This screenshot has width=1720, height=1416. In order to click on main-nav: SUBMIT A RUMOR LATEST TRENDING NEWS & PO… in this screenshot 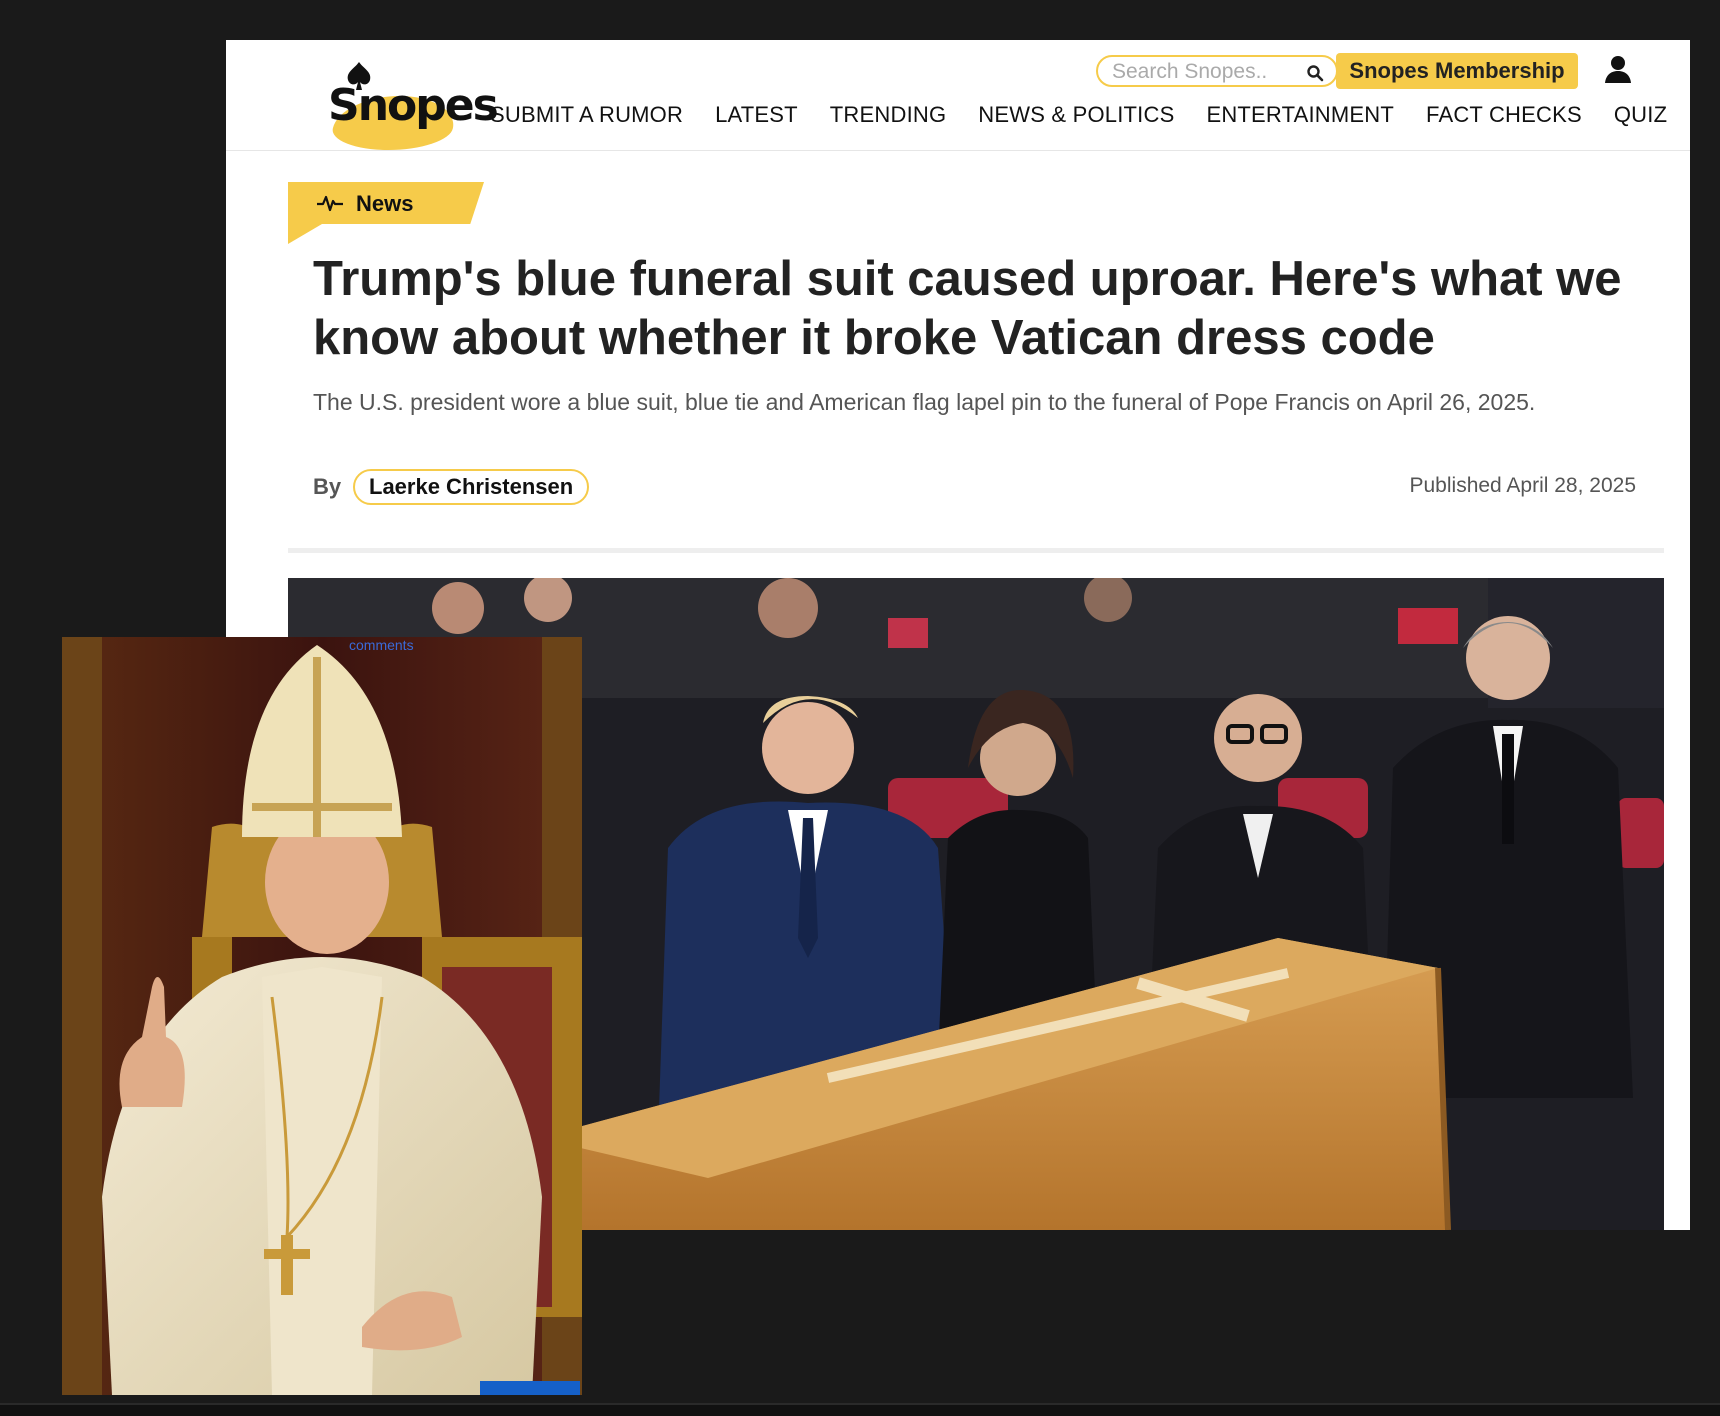, I will do `click(1078, 119)`.